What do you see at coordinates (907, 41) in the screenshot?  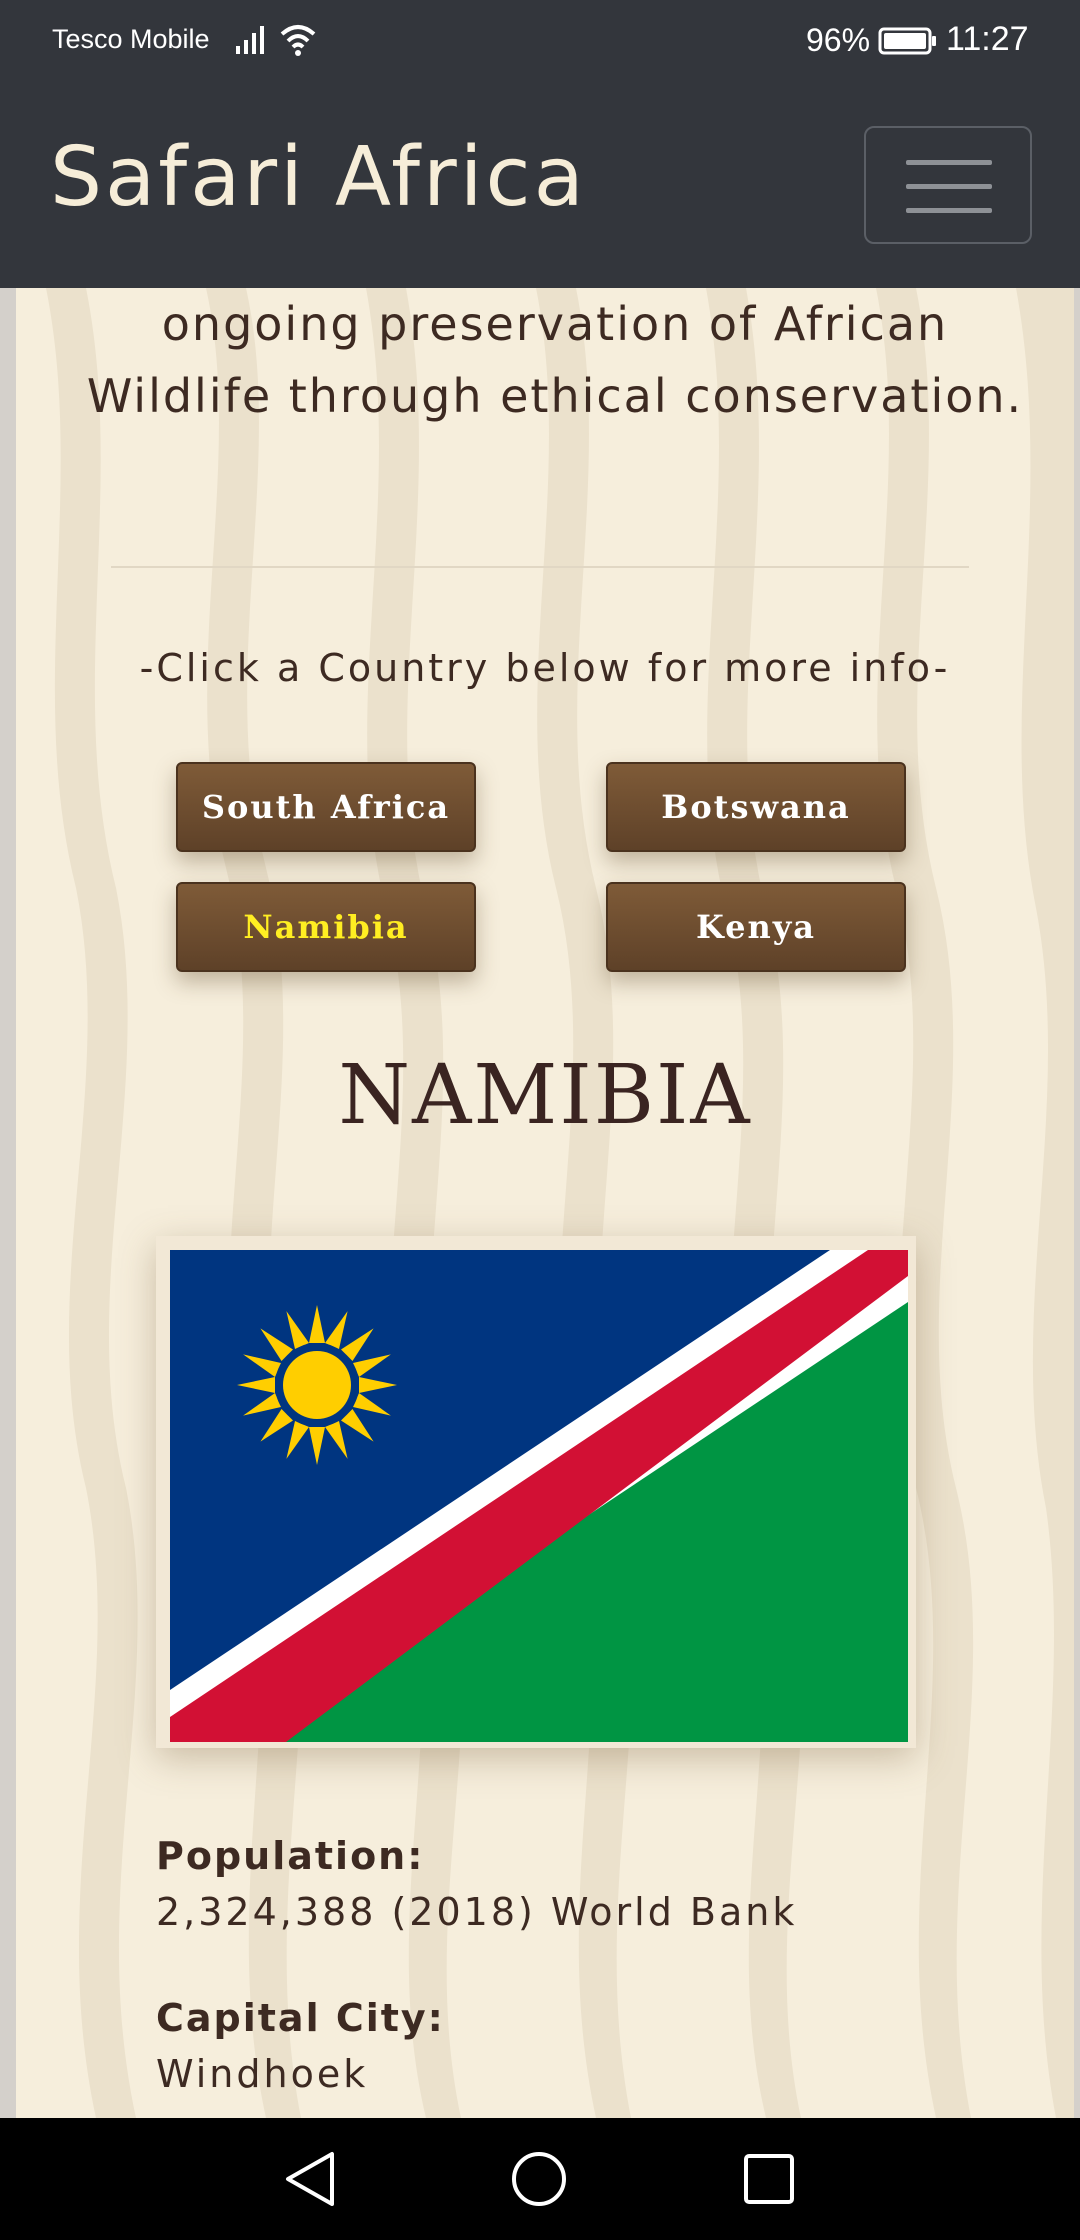 I see `battery-icon` at bounding box center [907, 41].